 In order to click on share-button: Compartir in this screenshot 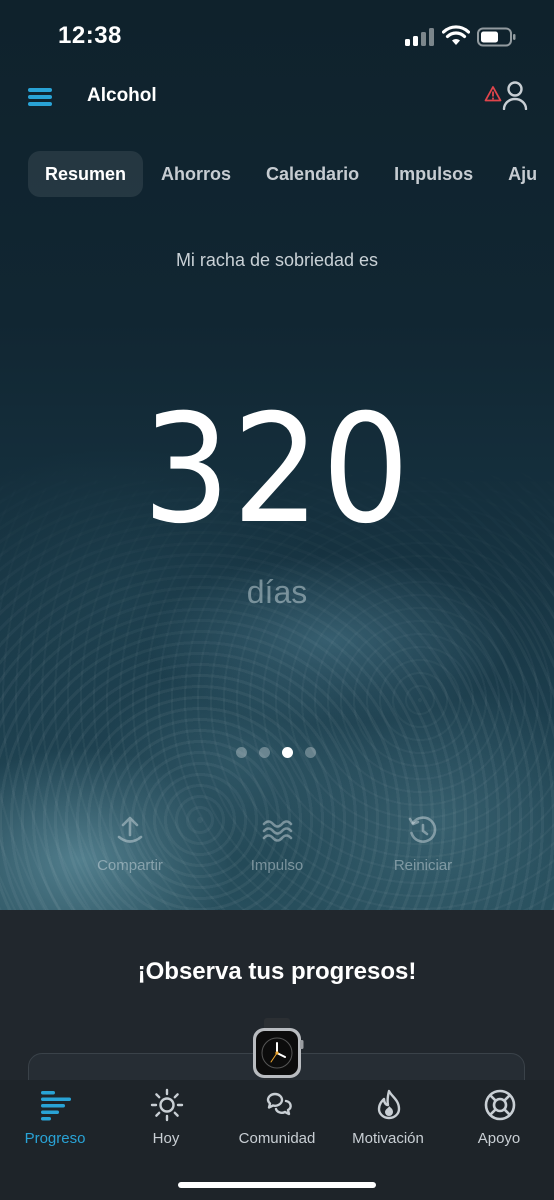, I will do `click(130, 844)`.